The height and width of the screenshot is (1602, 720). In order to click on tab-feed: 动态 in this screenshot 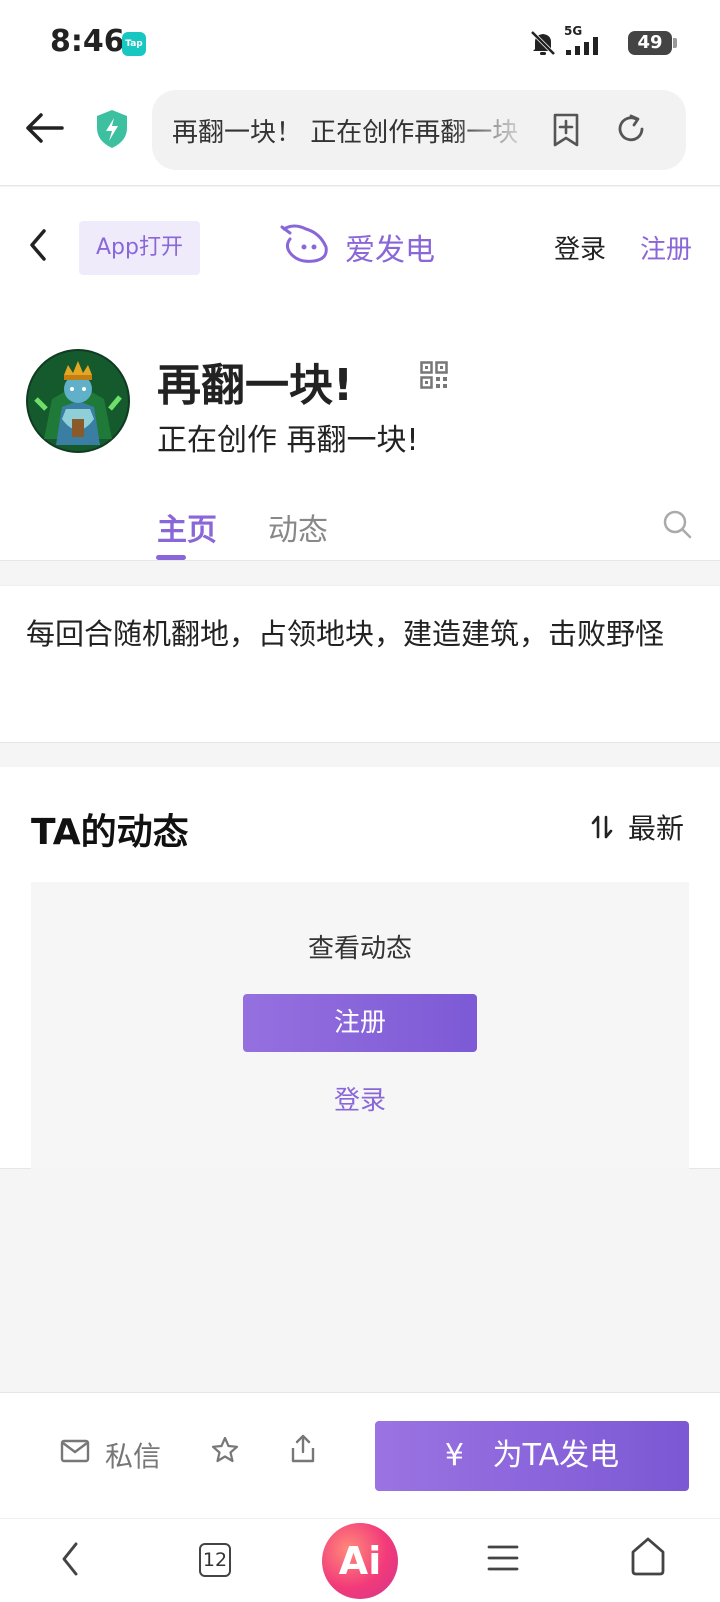, I will do `click(298, 527)`.